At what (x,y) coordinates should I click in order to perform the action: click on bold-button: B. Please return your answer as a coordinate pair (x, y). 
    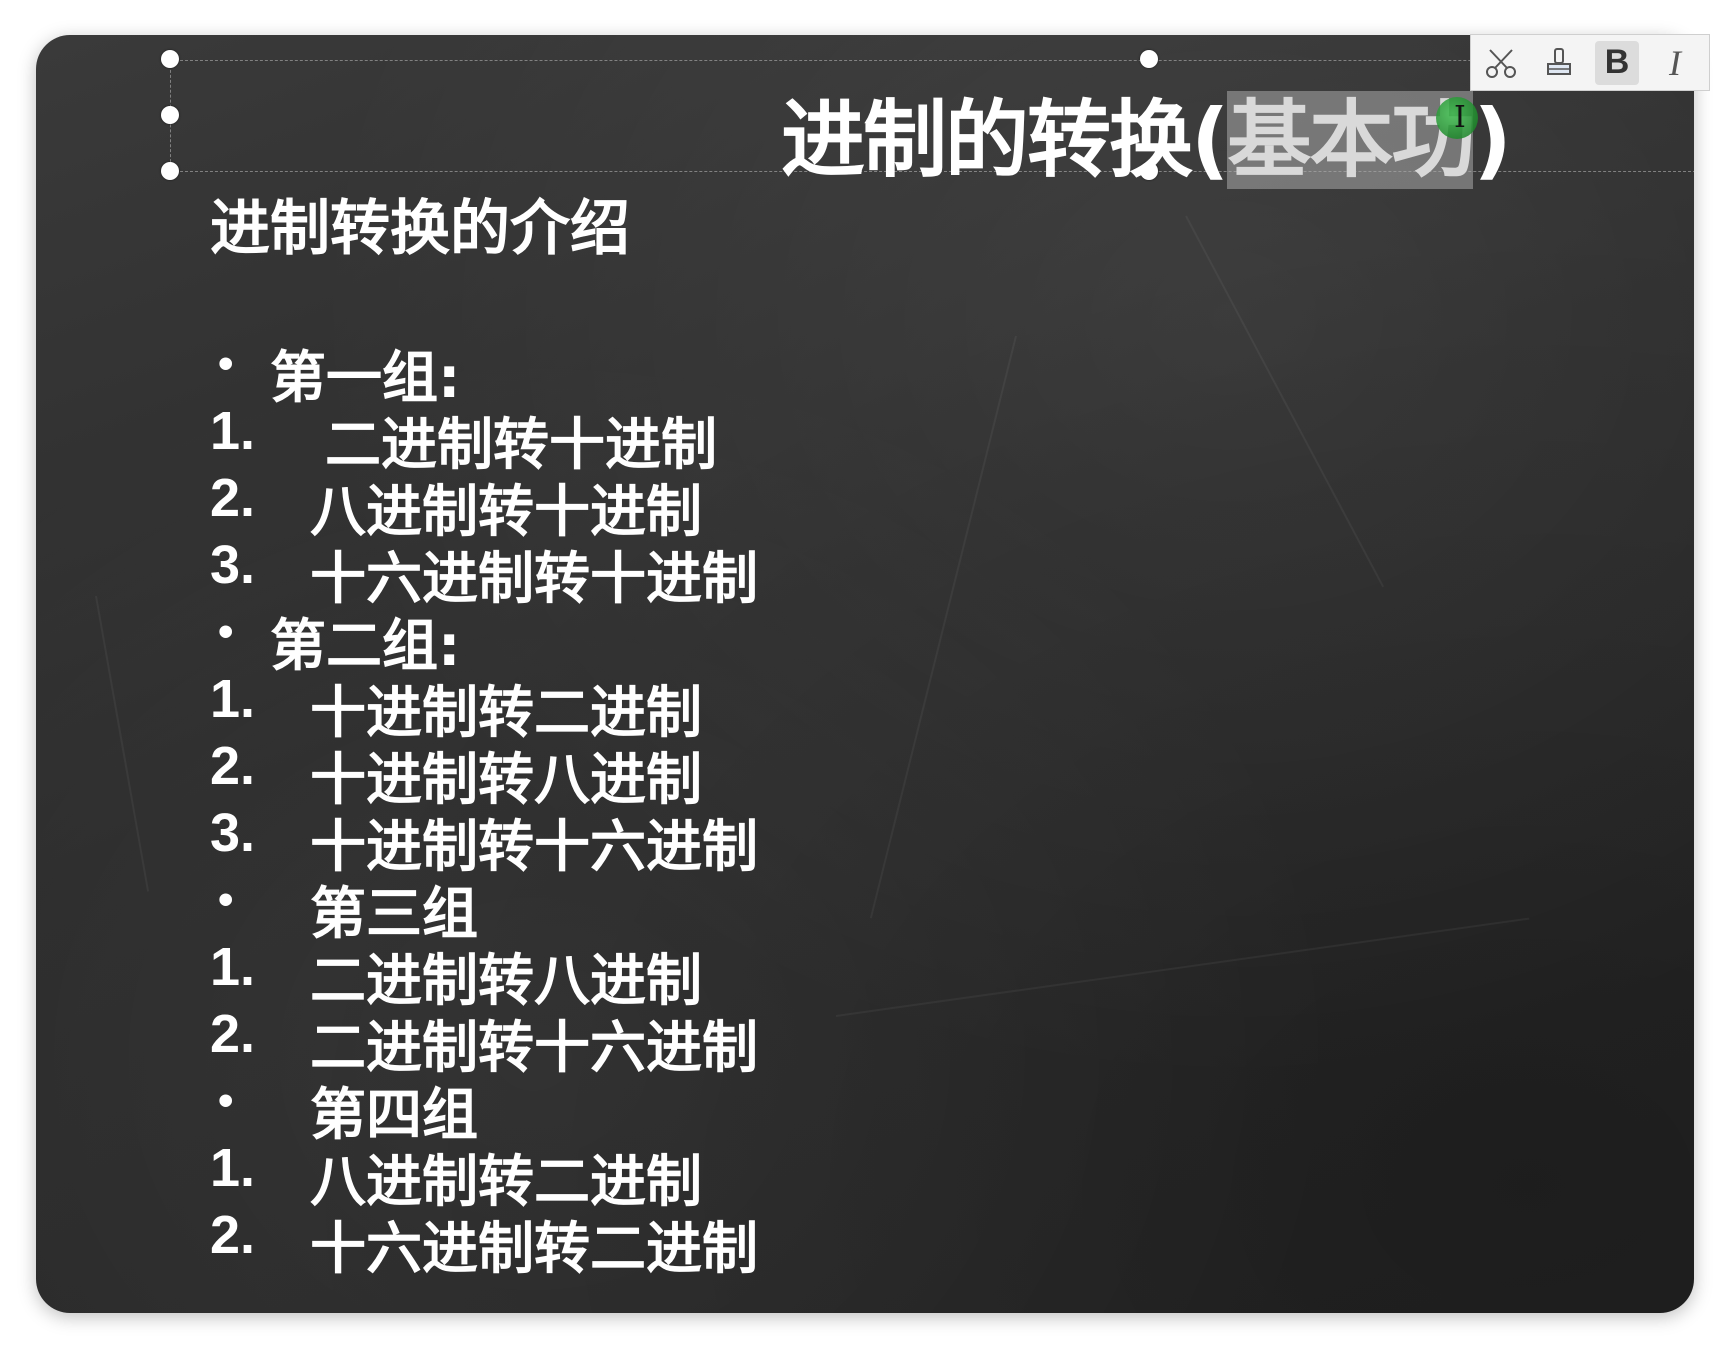
    Looking at the image, I should click on (1617, 62).